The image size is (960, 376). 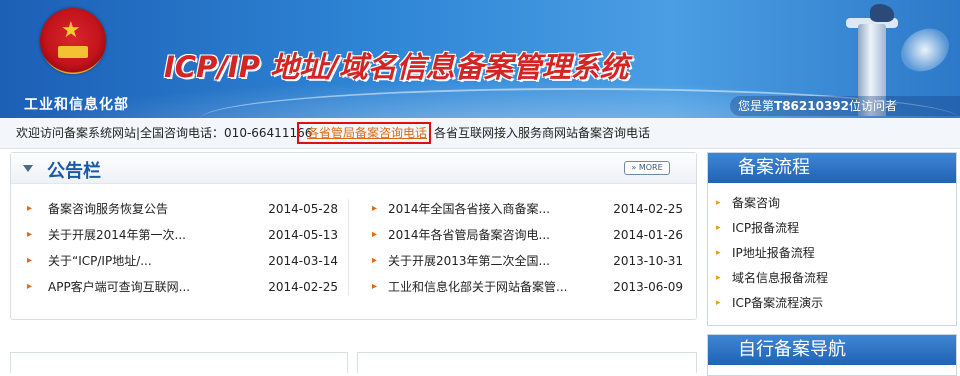 I want to click on list-item: ▸ ICP报备流程, so click(x=832, y=228).